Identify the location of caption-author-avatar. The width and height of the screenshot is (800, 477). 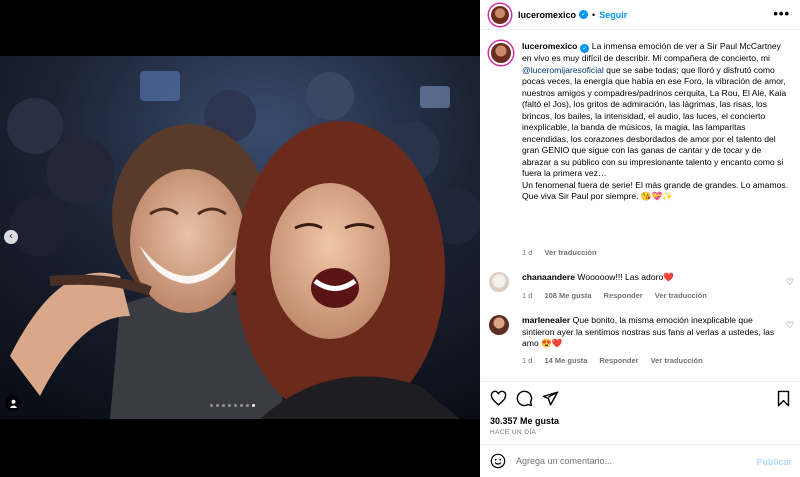
(501, 53).